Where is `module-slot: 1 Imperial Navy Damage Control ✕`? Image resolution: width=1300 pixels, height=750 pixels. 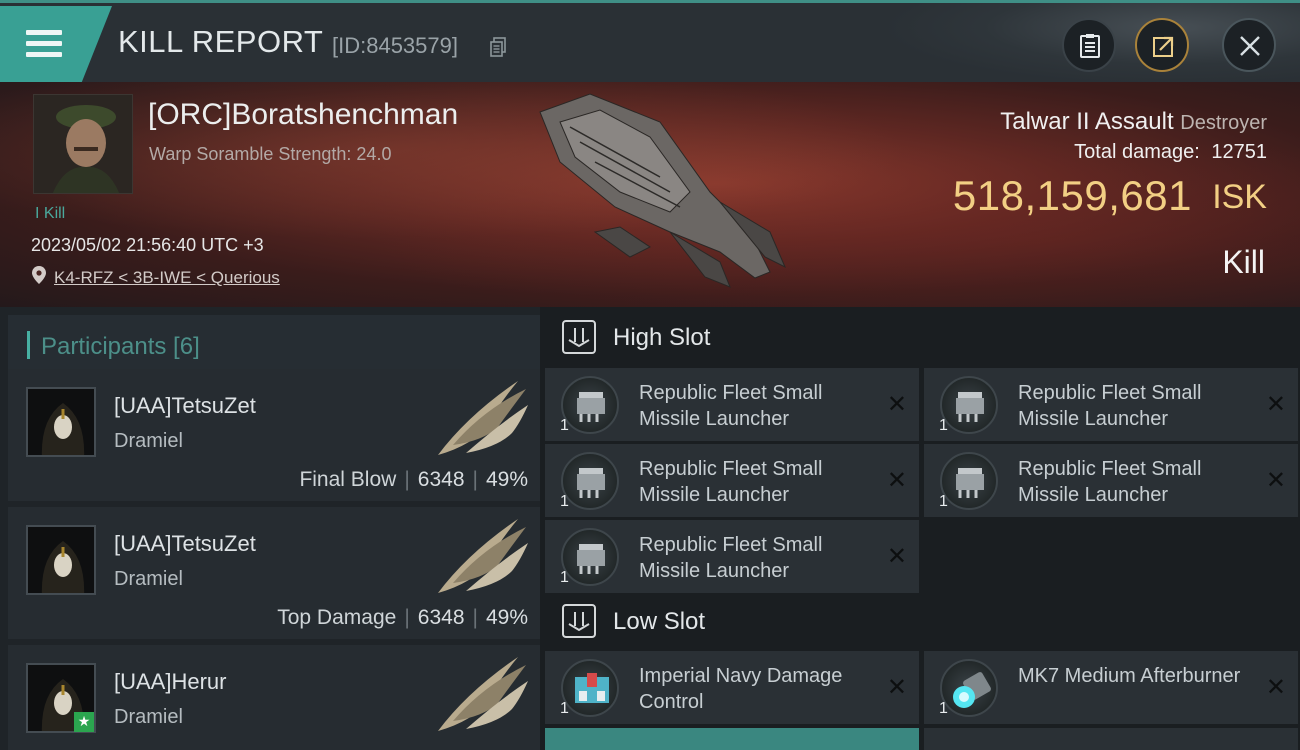
module-slot: 1 Imperial Navy Damage Control ✕ is located at coordinates (732, 687).